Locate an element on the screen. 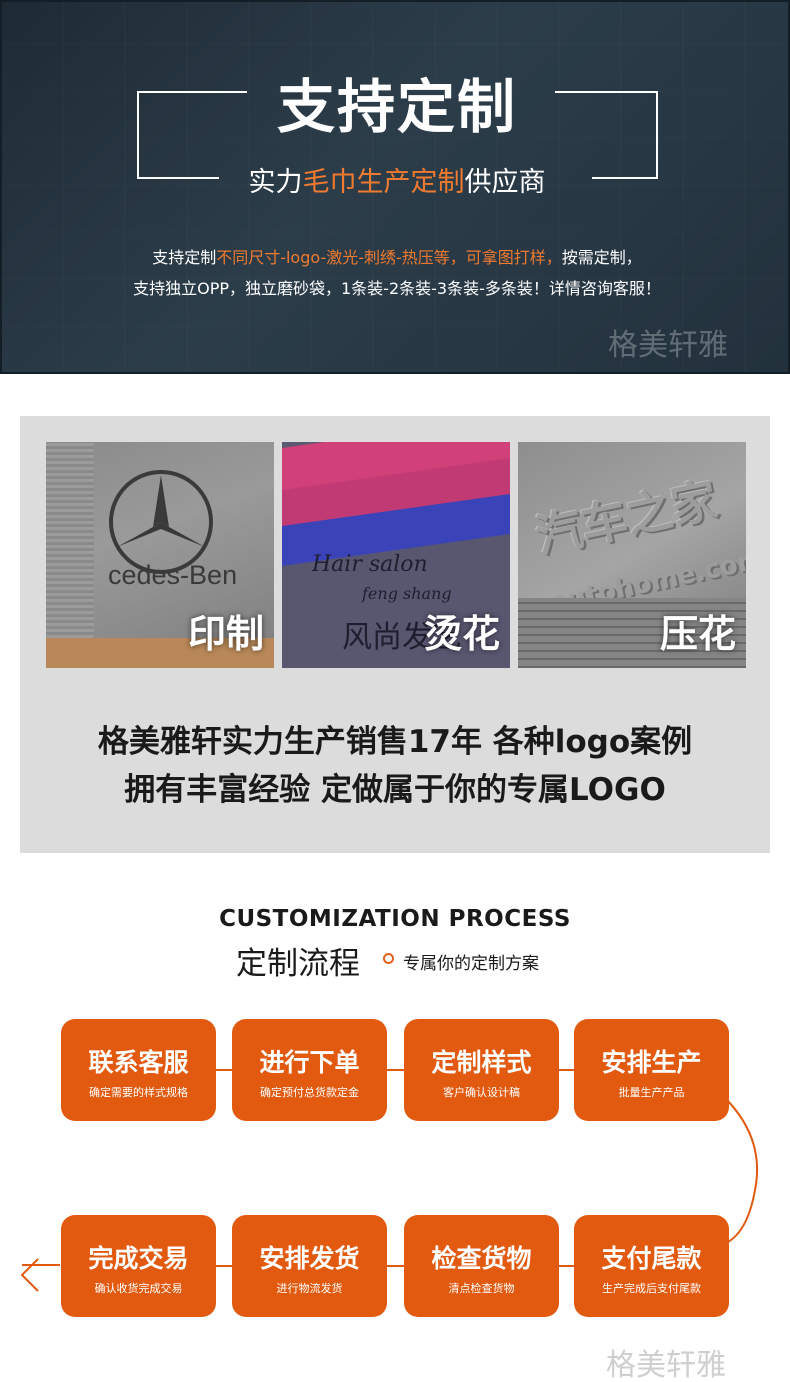  hero-title: 支持定制 is located at coordinates (396, 107).